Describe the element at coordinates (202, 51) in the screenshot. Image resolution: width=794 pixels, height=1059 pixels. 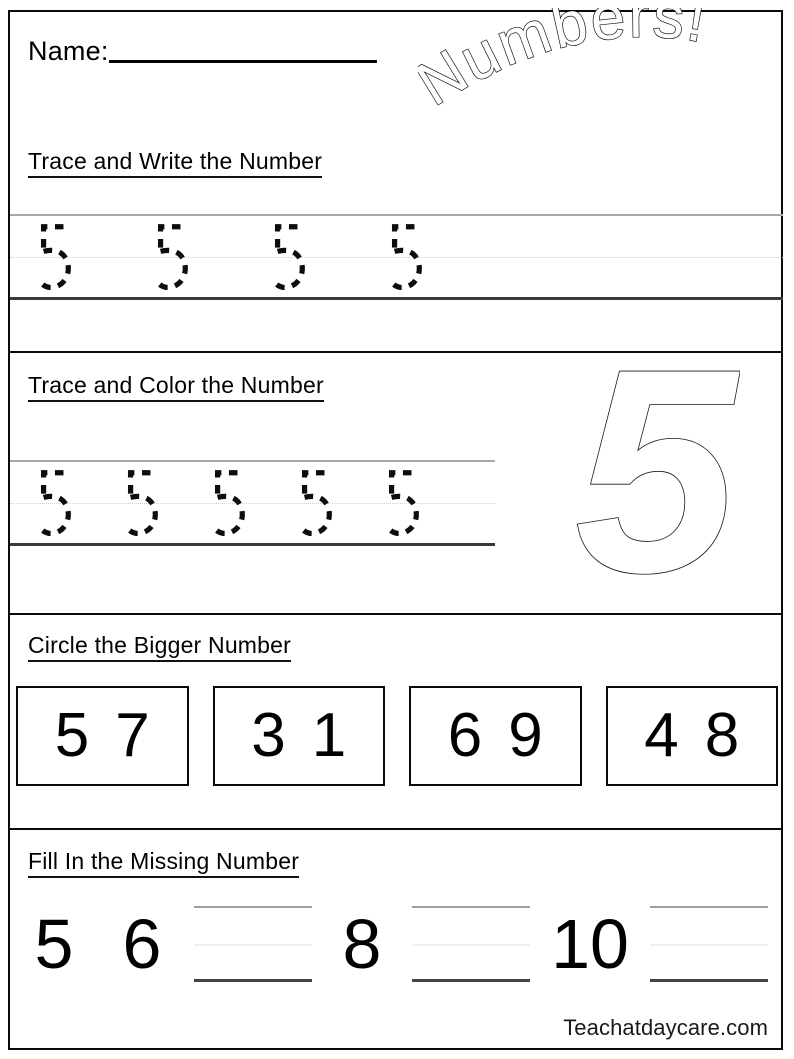
I see `name-field-row: Name:` at that location.